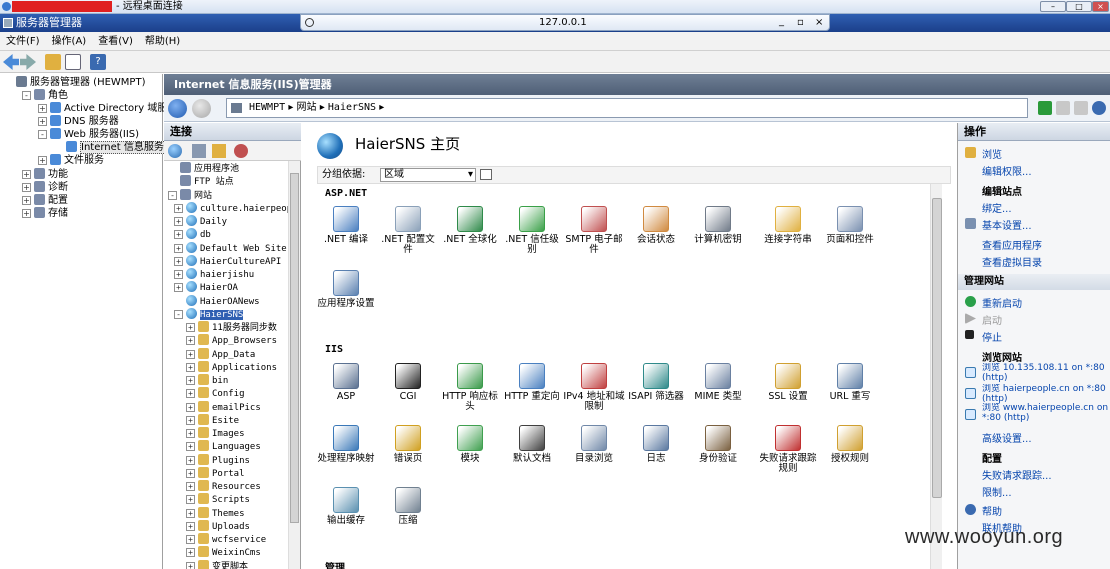 The width and height of the screenshot is (1110, 569). What do you see at coordinates (594, 444) in the screenshot?
I see `feature-item: 目录浏览` at bounding box center [594, 444].